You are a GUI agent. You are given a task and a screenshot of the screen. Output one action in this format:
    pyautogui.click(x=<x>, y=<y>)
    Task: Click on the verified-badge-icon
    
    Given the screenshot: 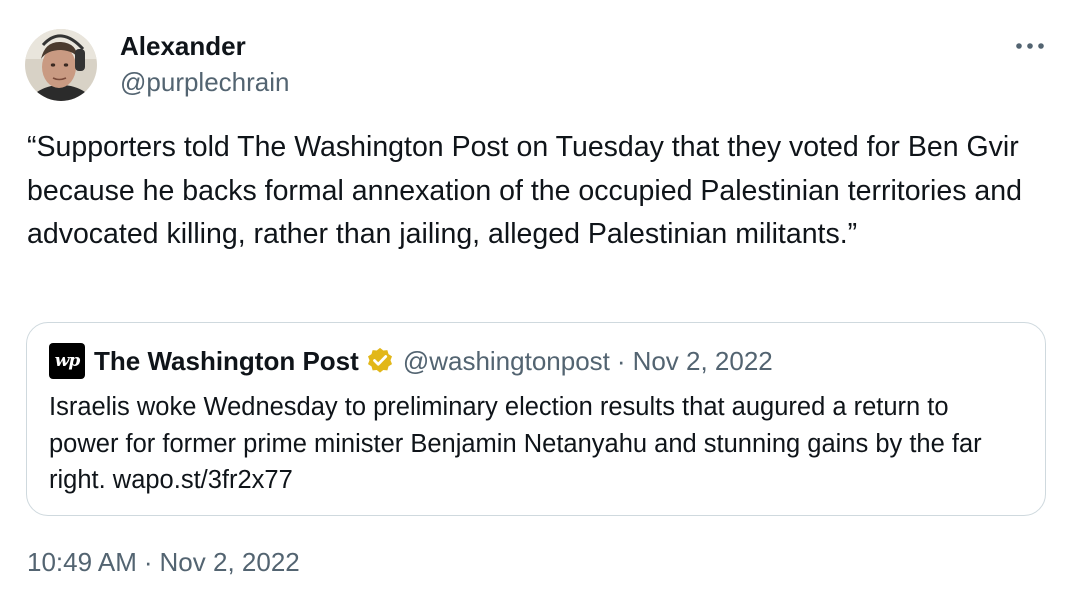 What is the action you would take?
    pyautogui.click(x=379, y=360)
    